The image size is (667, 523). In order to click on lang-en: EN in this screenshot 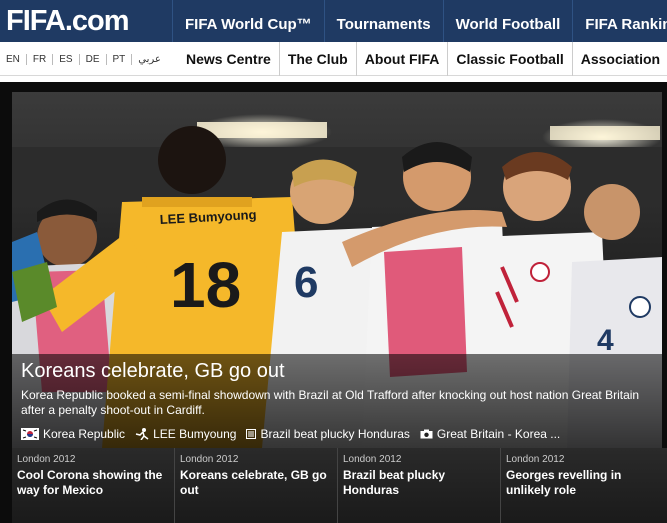, I will do `click(13, 59)`.